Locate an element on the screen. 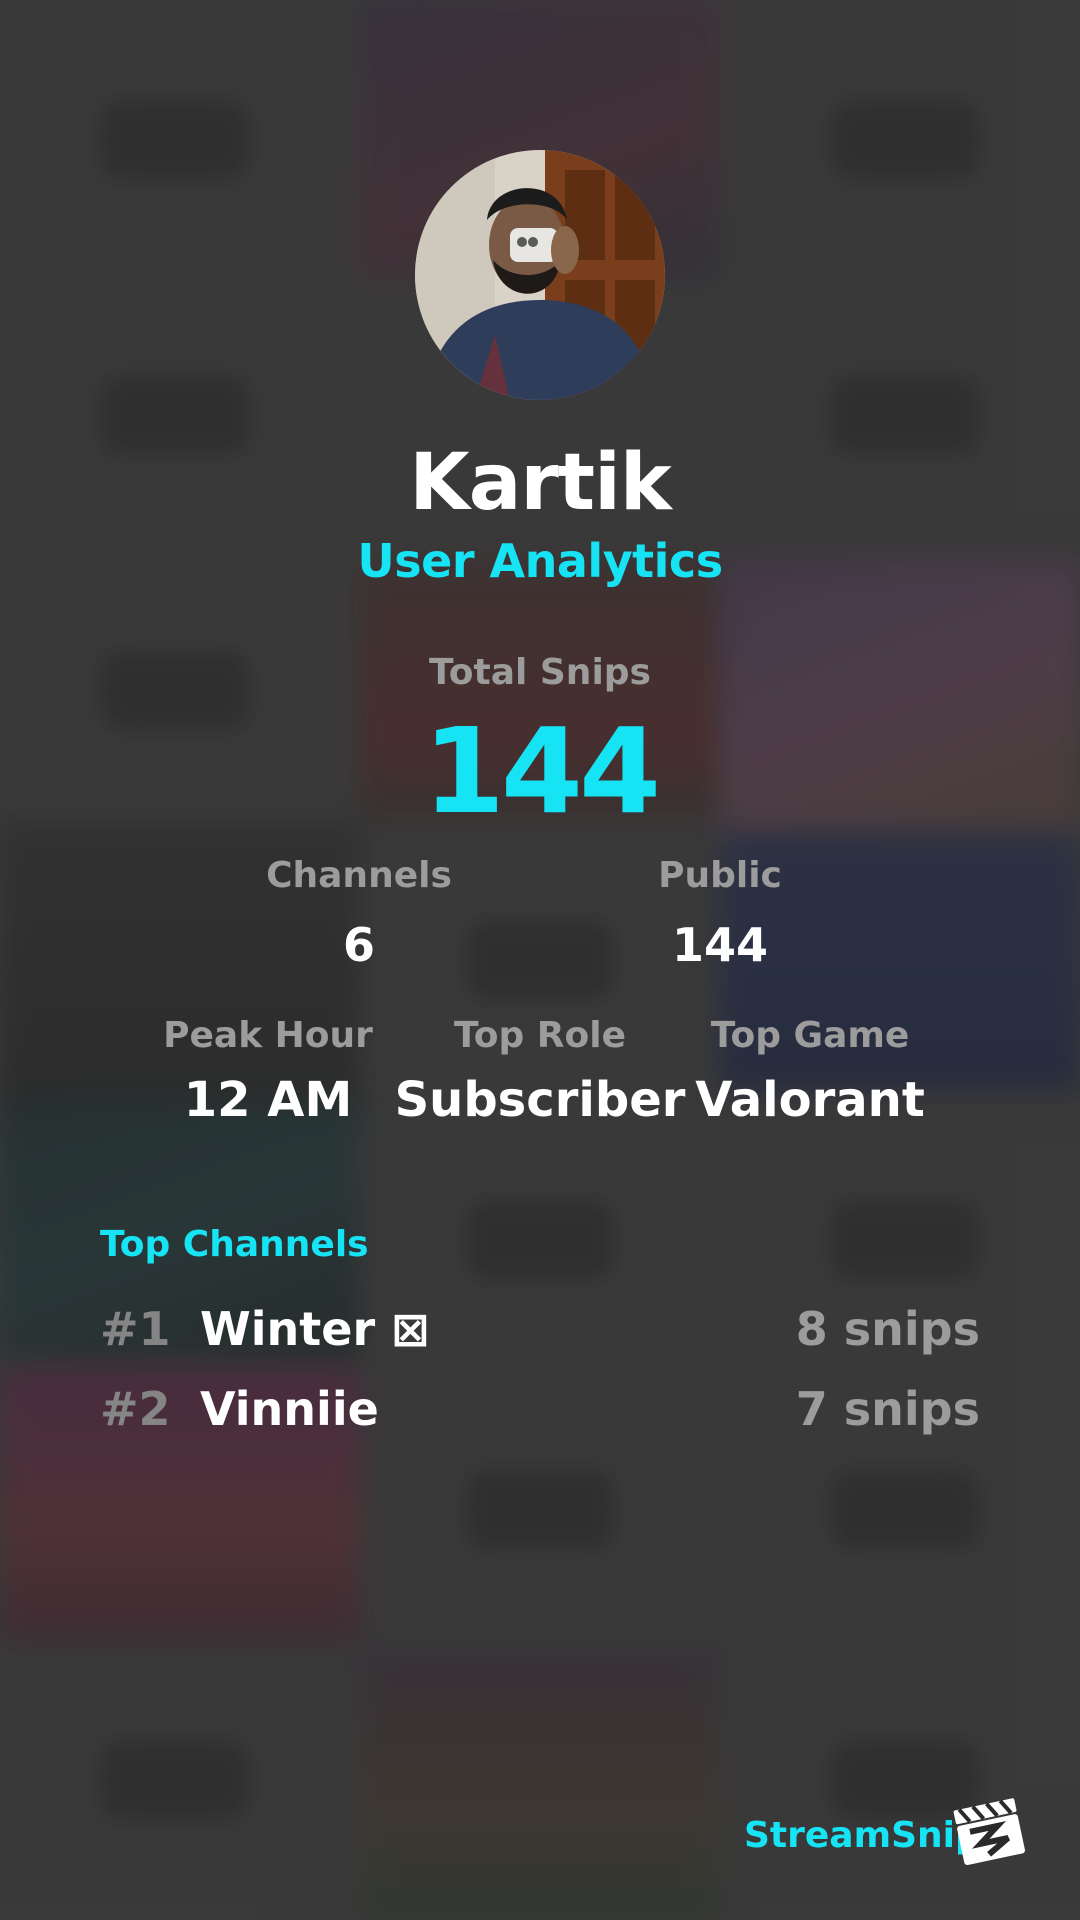 Image resolution: width=1080 pixels, height=1920 pixels. total-snips-label: Total Snips is located at coordinates (540, 672).